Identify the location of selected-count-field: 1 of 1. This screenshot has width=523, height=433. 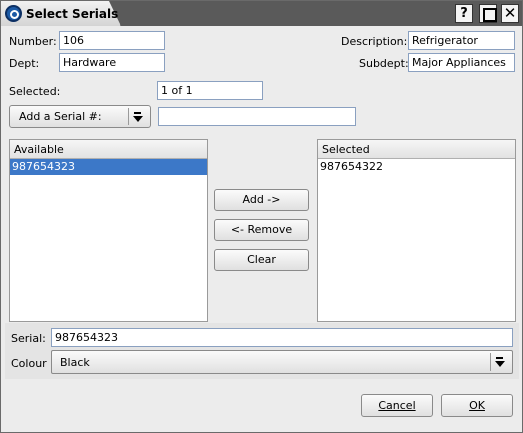
(210, 90).